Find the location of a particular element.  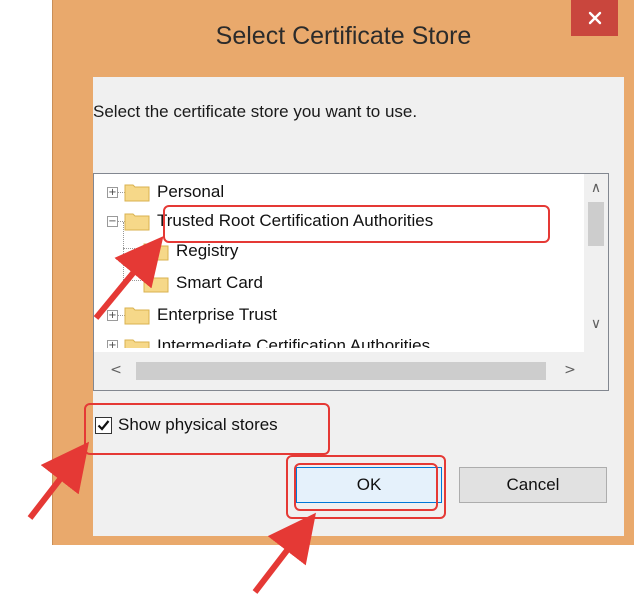

cancel-button: Cancel is located at coordinates (533, 485).